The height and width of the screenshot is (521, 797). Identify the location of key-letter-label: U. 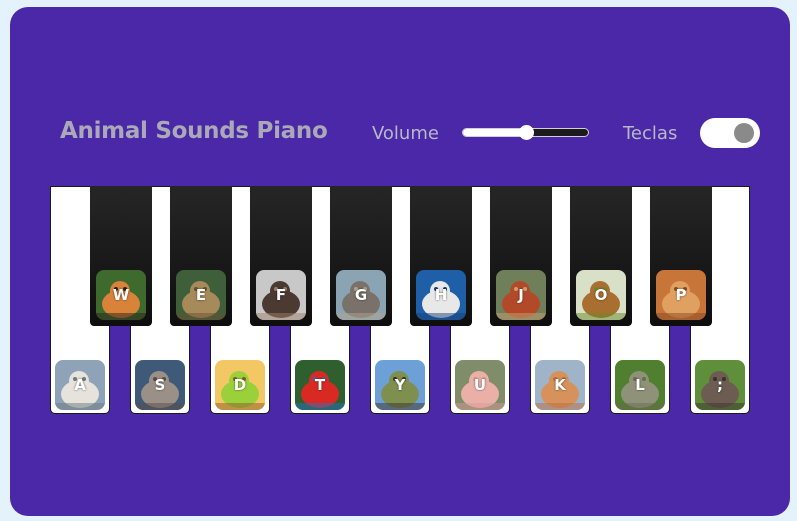
(480, 385).